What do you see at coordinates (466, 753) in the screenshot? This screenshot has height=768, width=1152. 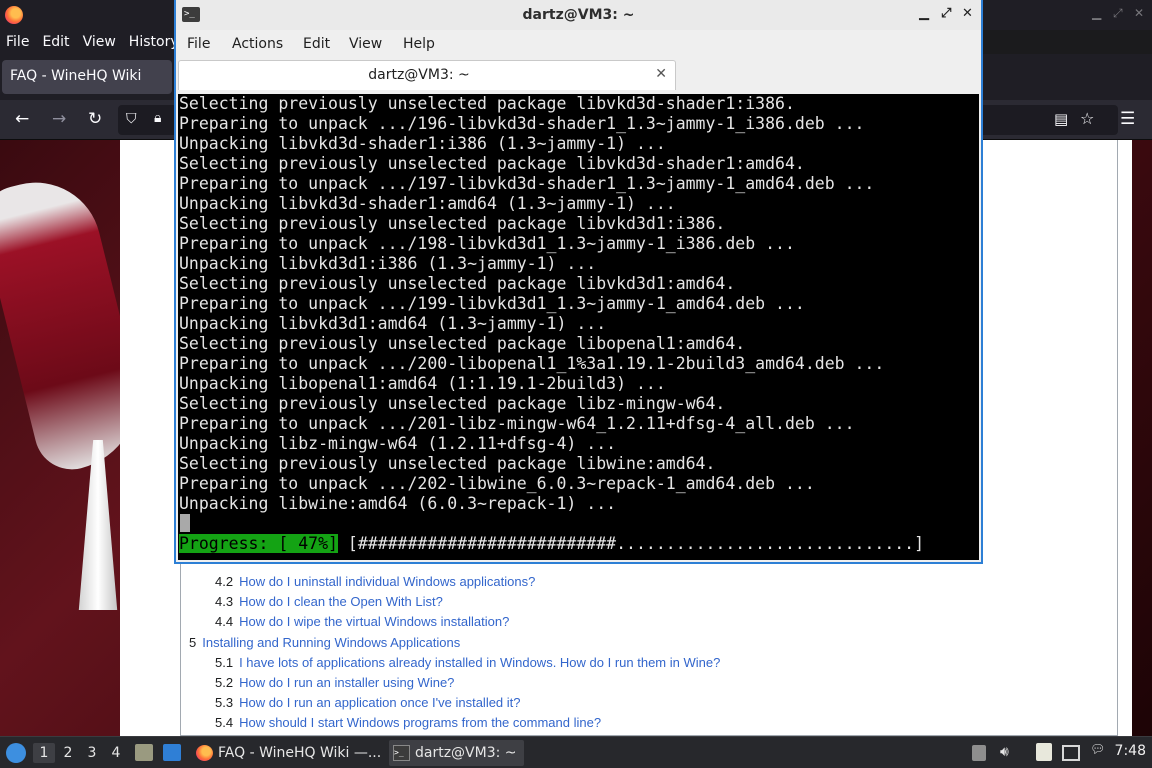 I see `task-terminal-label: dartz@VM3: ~` at bounding box center [466, 753].